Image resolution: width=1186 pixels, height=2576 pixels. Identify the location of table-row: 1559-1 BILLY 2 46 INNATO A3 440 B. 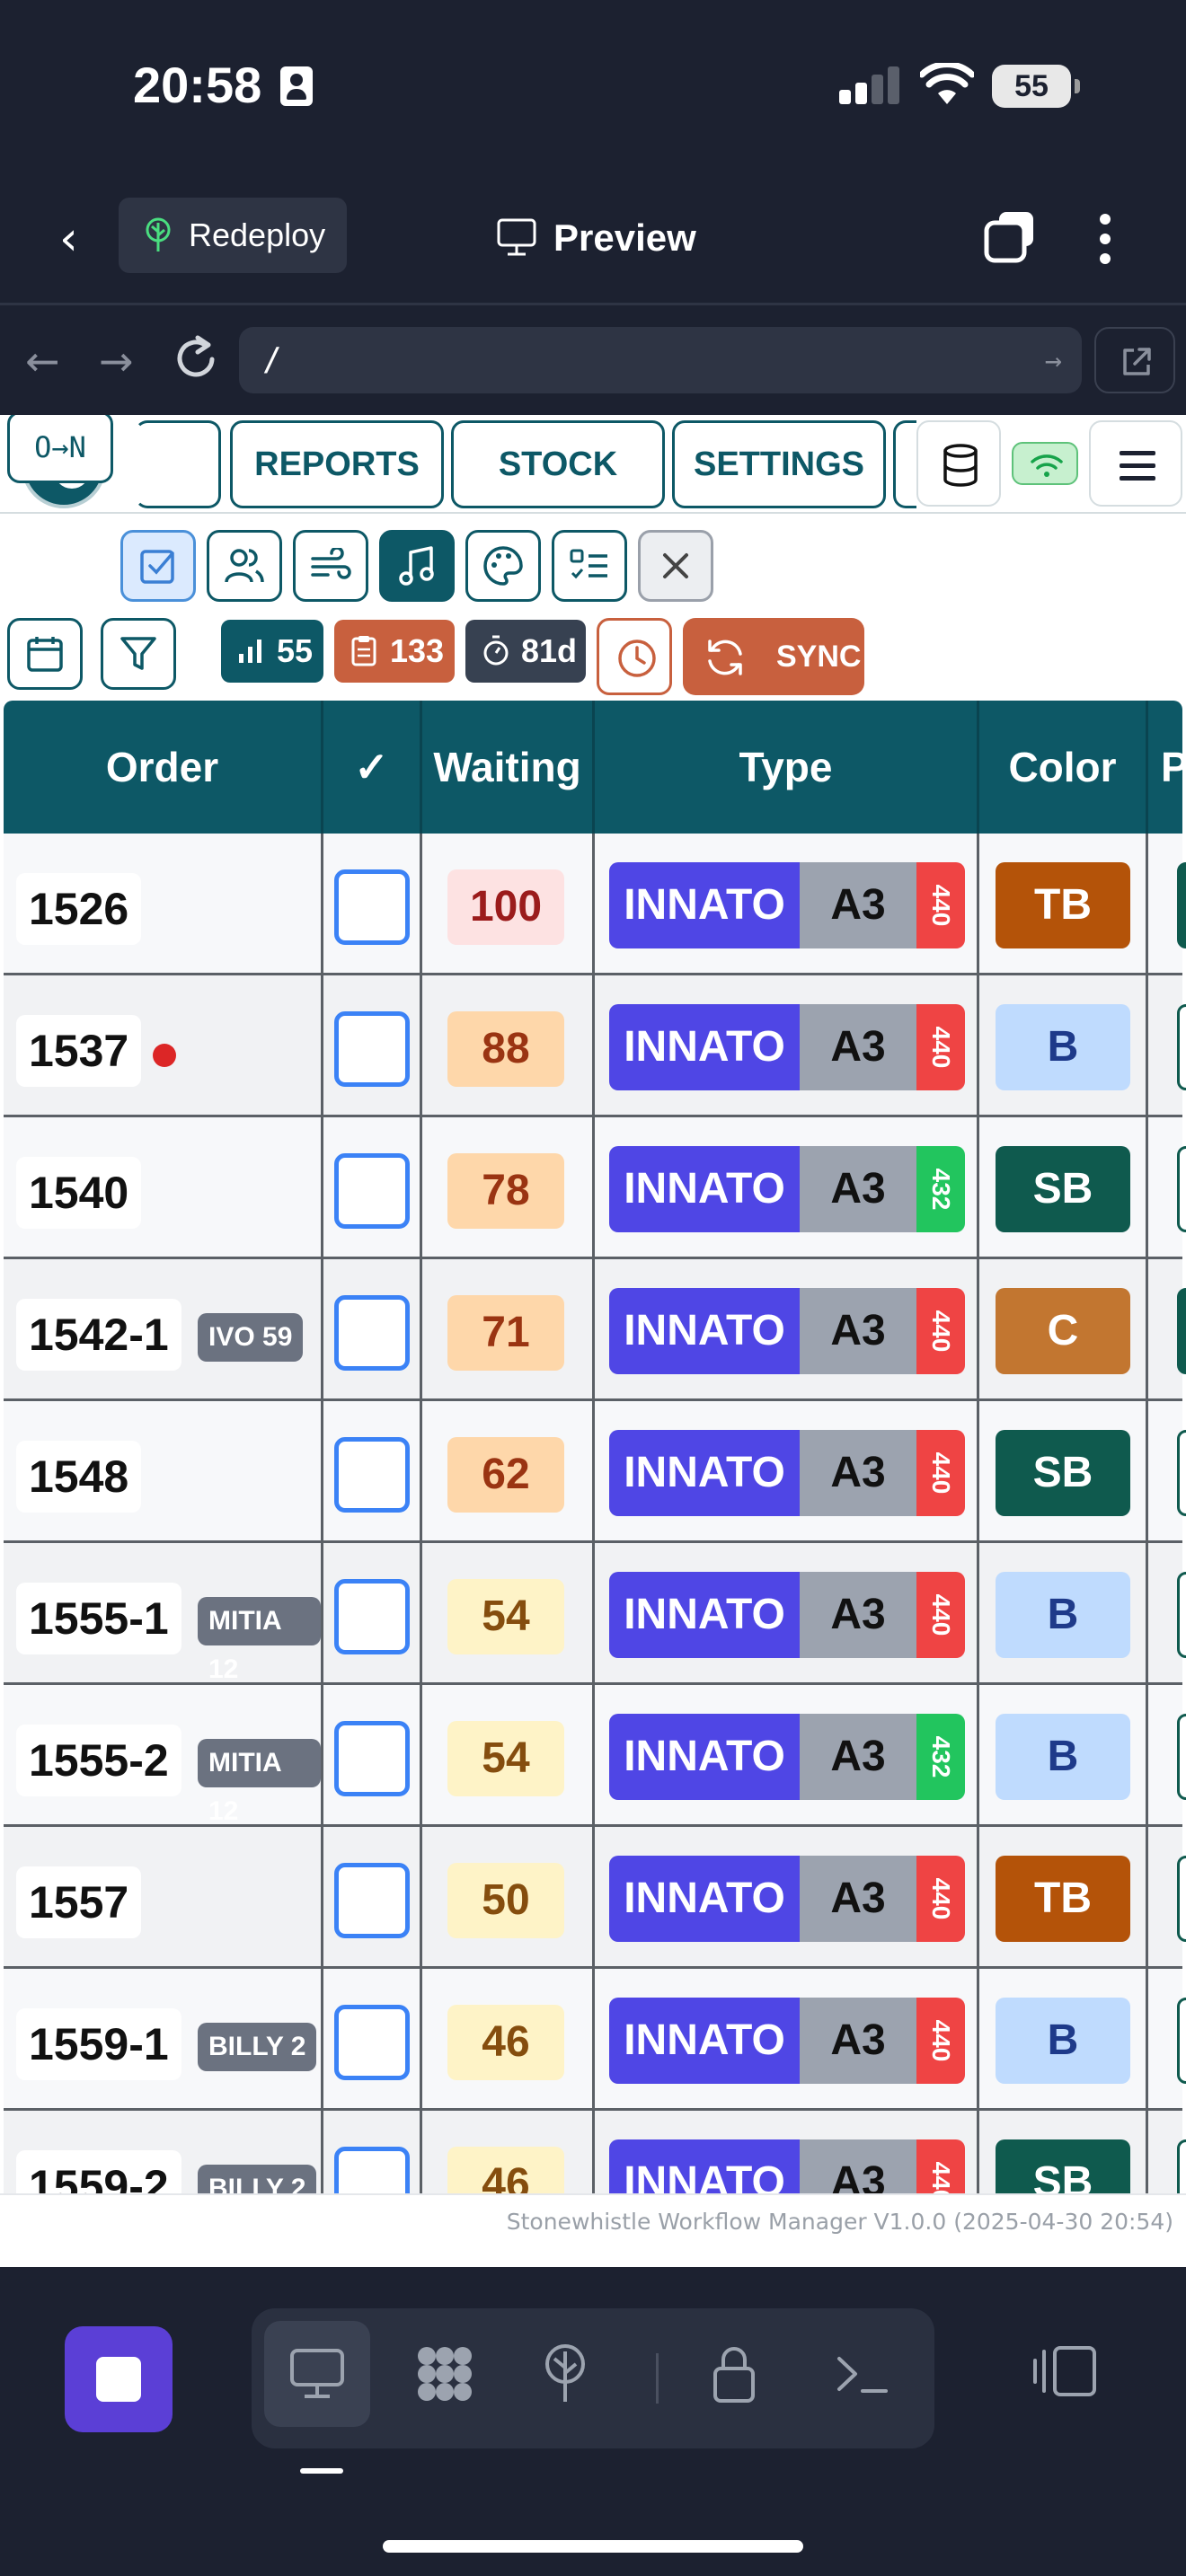
(595, 2040).